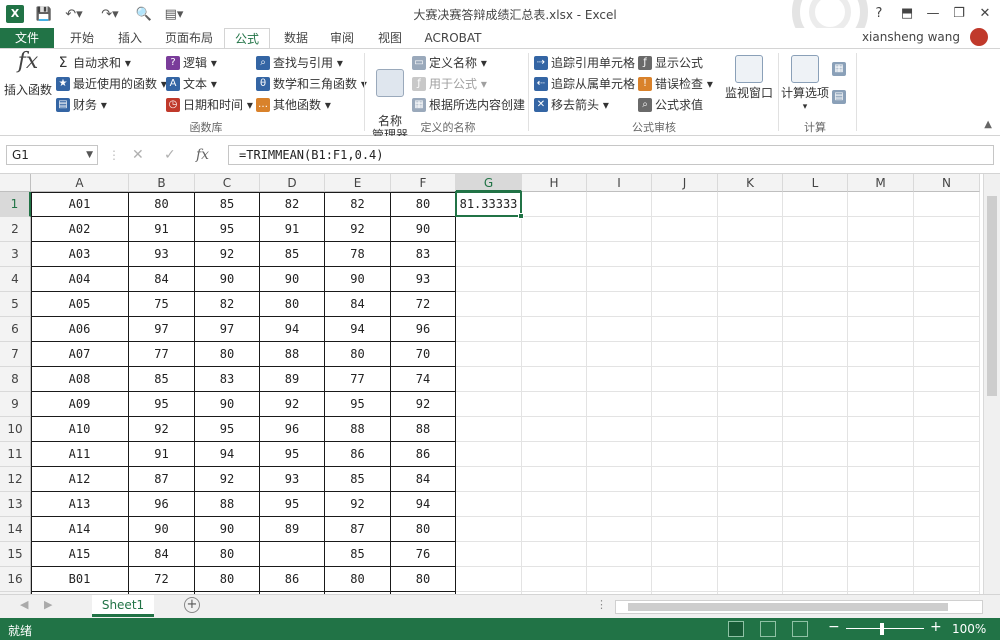 The image size is (1000, 640). I want to click on cell-d5: 80, so click(292, 304).